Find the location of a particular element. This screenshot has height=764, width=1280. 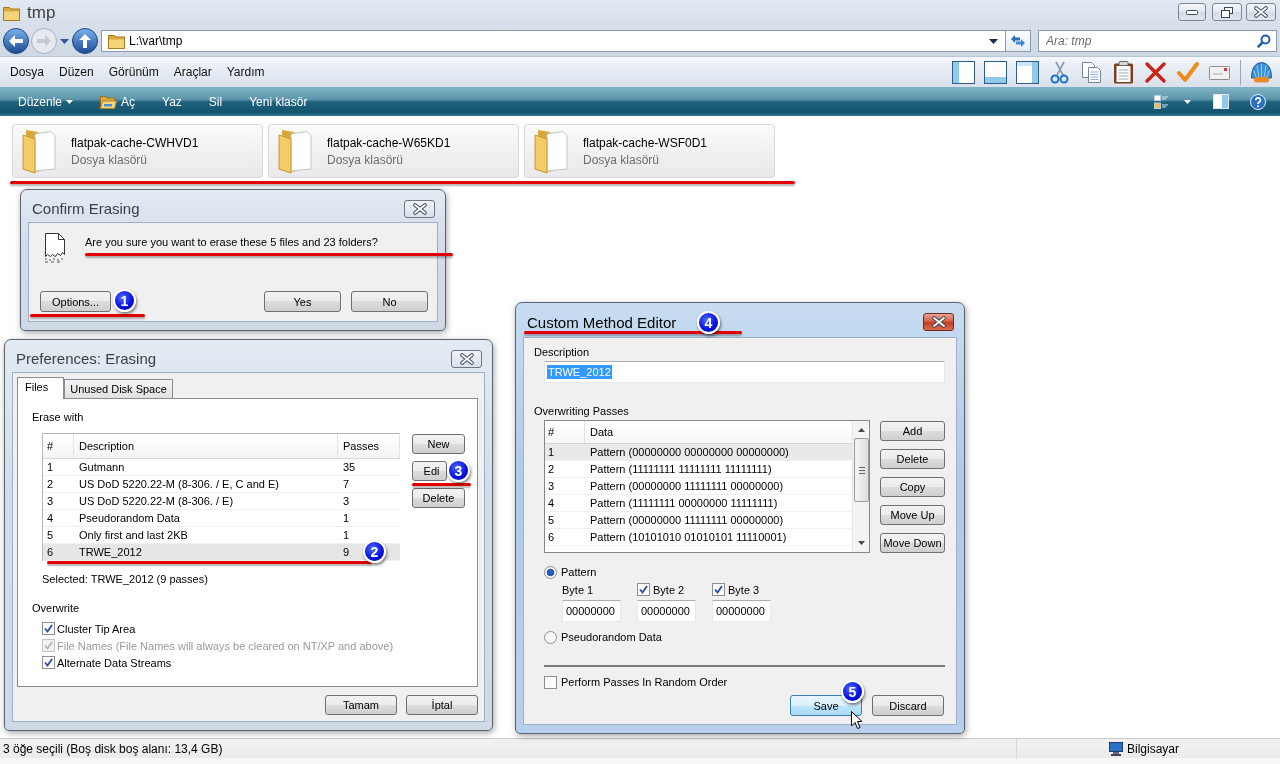

command-button: Düzenle is located at coordinates (46, 101).